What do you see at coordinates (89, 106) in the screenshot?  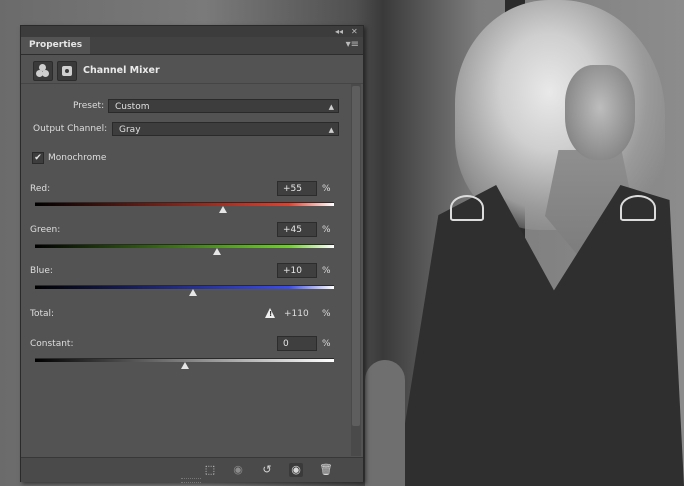 I see `preset-label: Preset:` at bounding box center [89, 106].